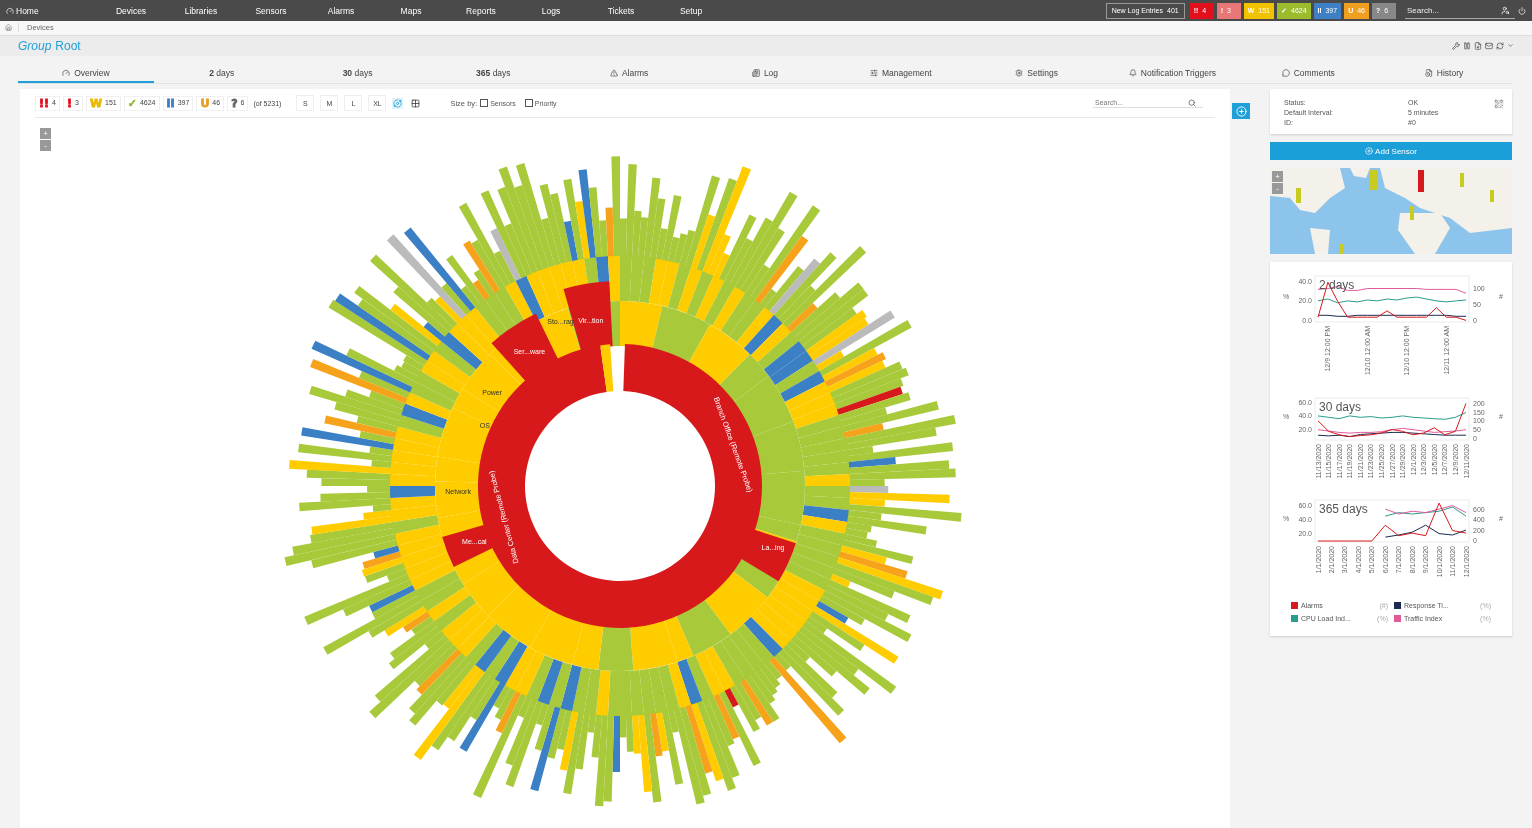  I want to click on newspaper-icon, so click(755, 73).